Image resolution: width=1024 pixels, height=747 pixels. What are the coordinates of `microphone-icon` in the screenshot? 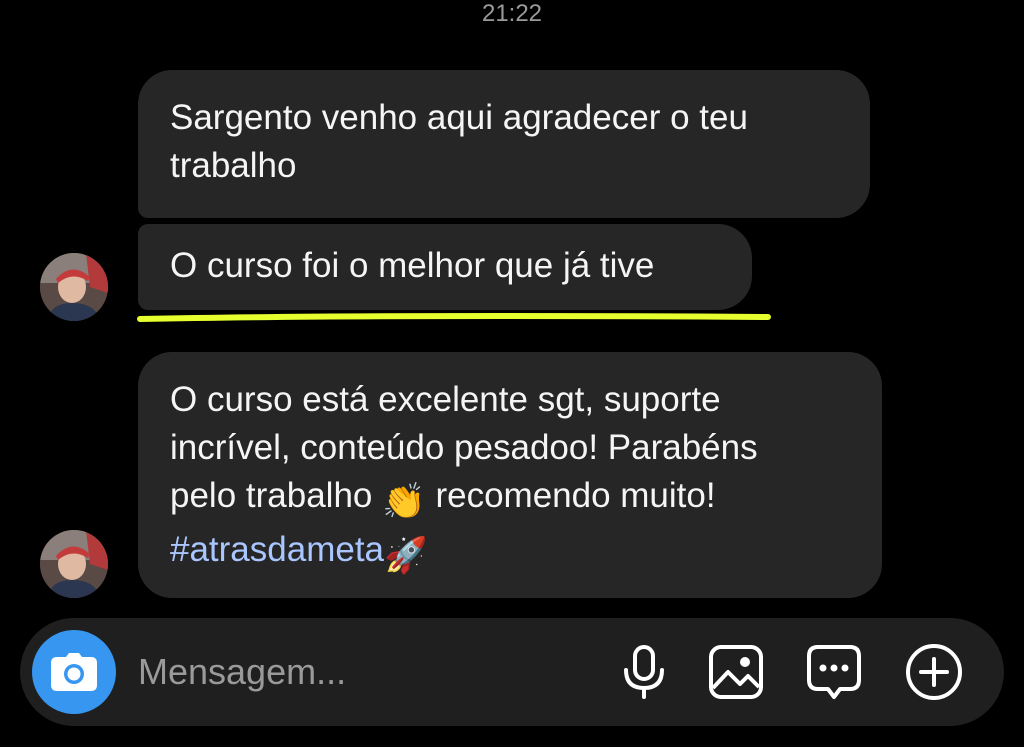 It's located at (644, 672).